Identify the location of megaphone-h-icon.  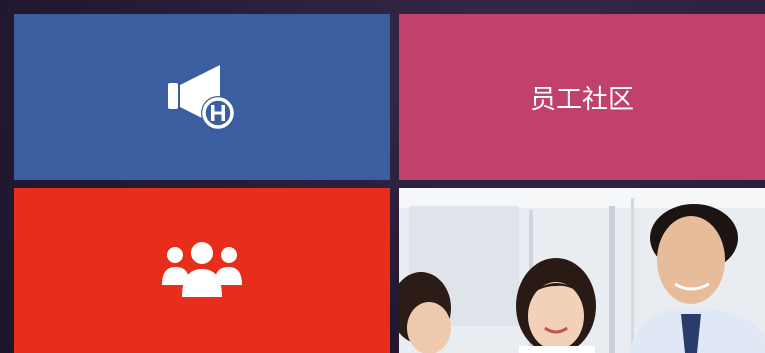
(201, 97).